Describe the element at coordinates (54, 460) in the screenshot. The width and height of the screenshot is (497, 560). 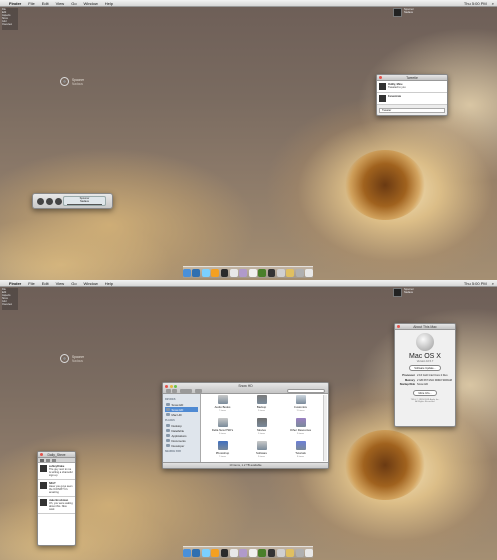
I see `tab-messages` at that location.